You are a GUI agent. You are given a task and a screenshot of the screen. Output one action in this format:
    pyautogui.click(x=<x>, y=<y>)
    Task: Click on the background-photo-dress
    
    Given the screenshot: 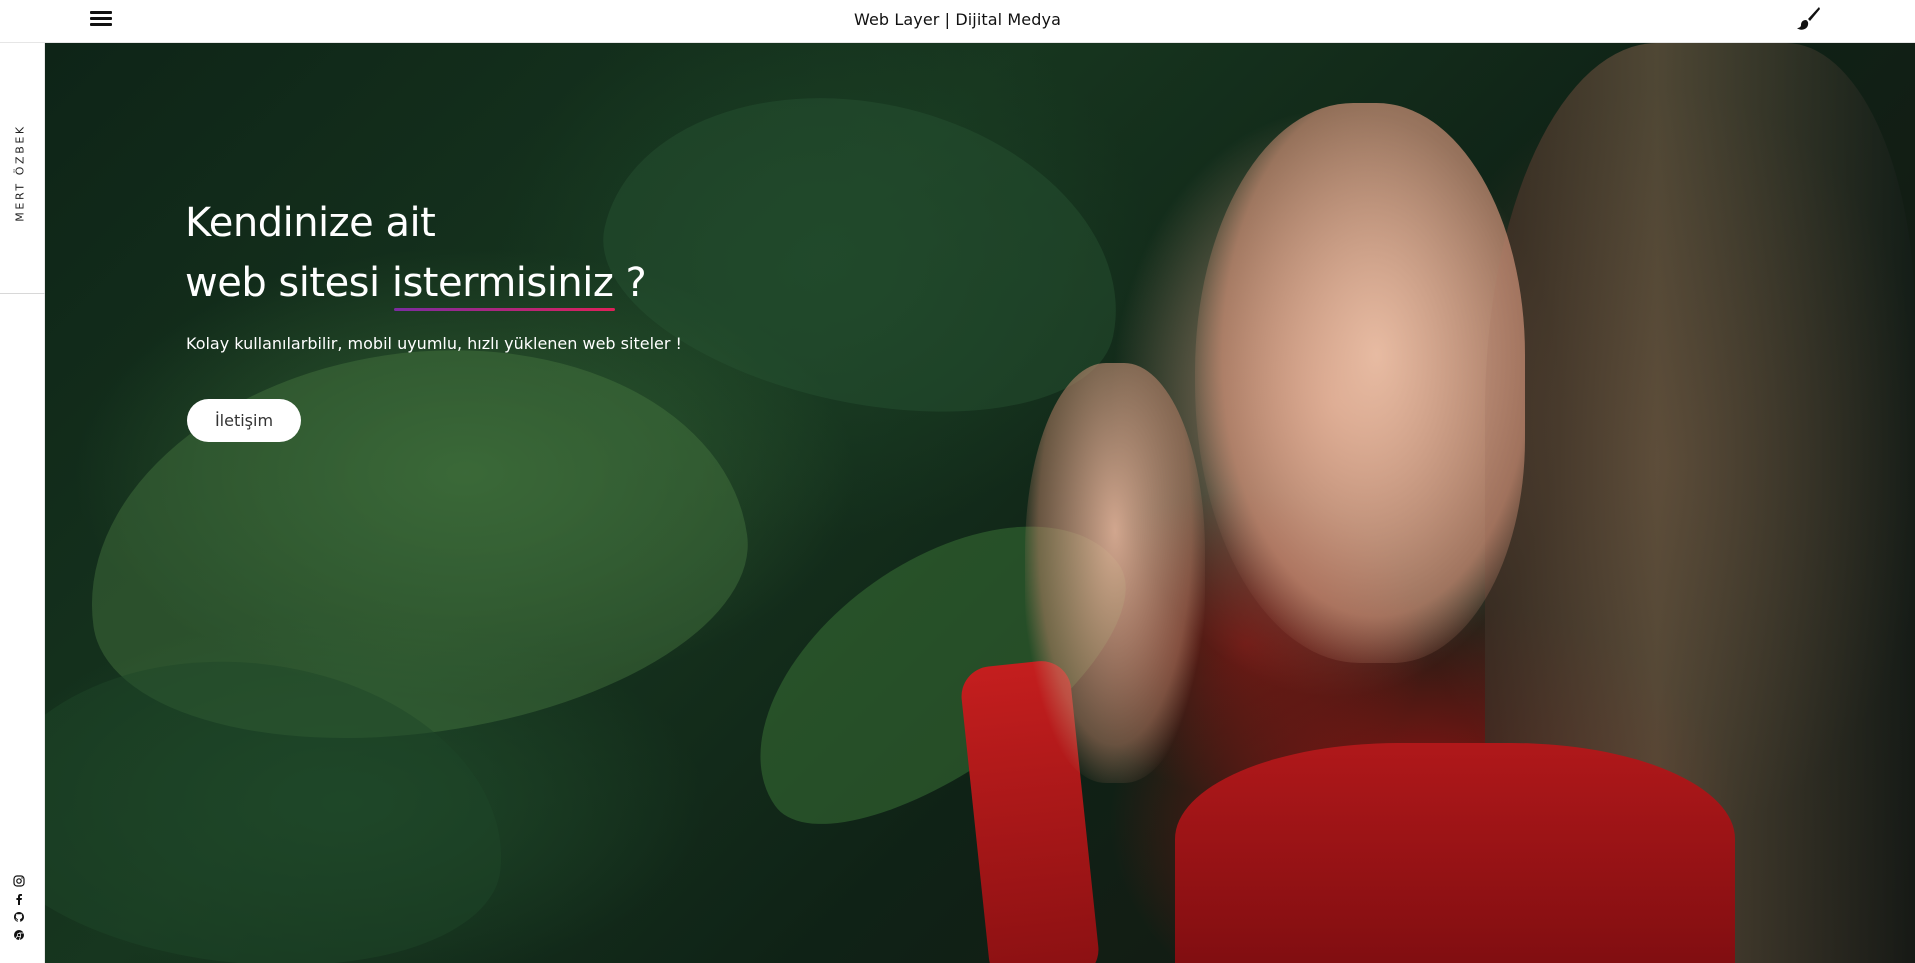 What is the action you would take?
    pyautogui.click(x=1455, y=853)
    